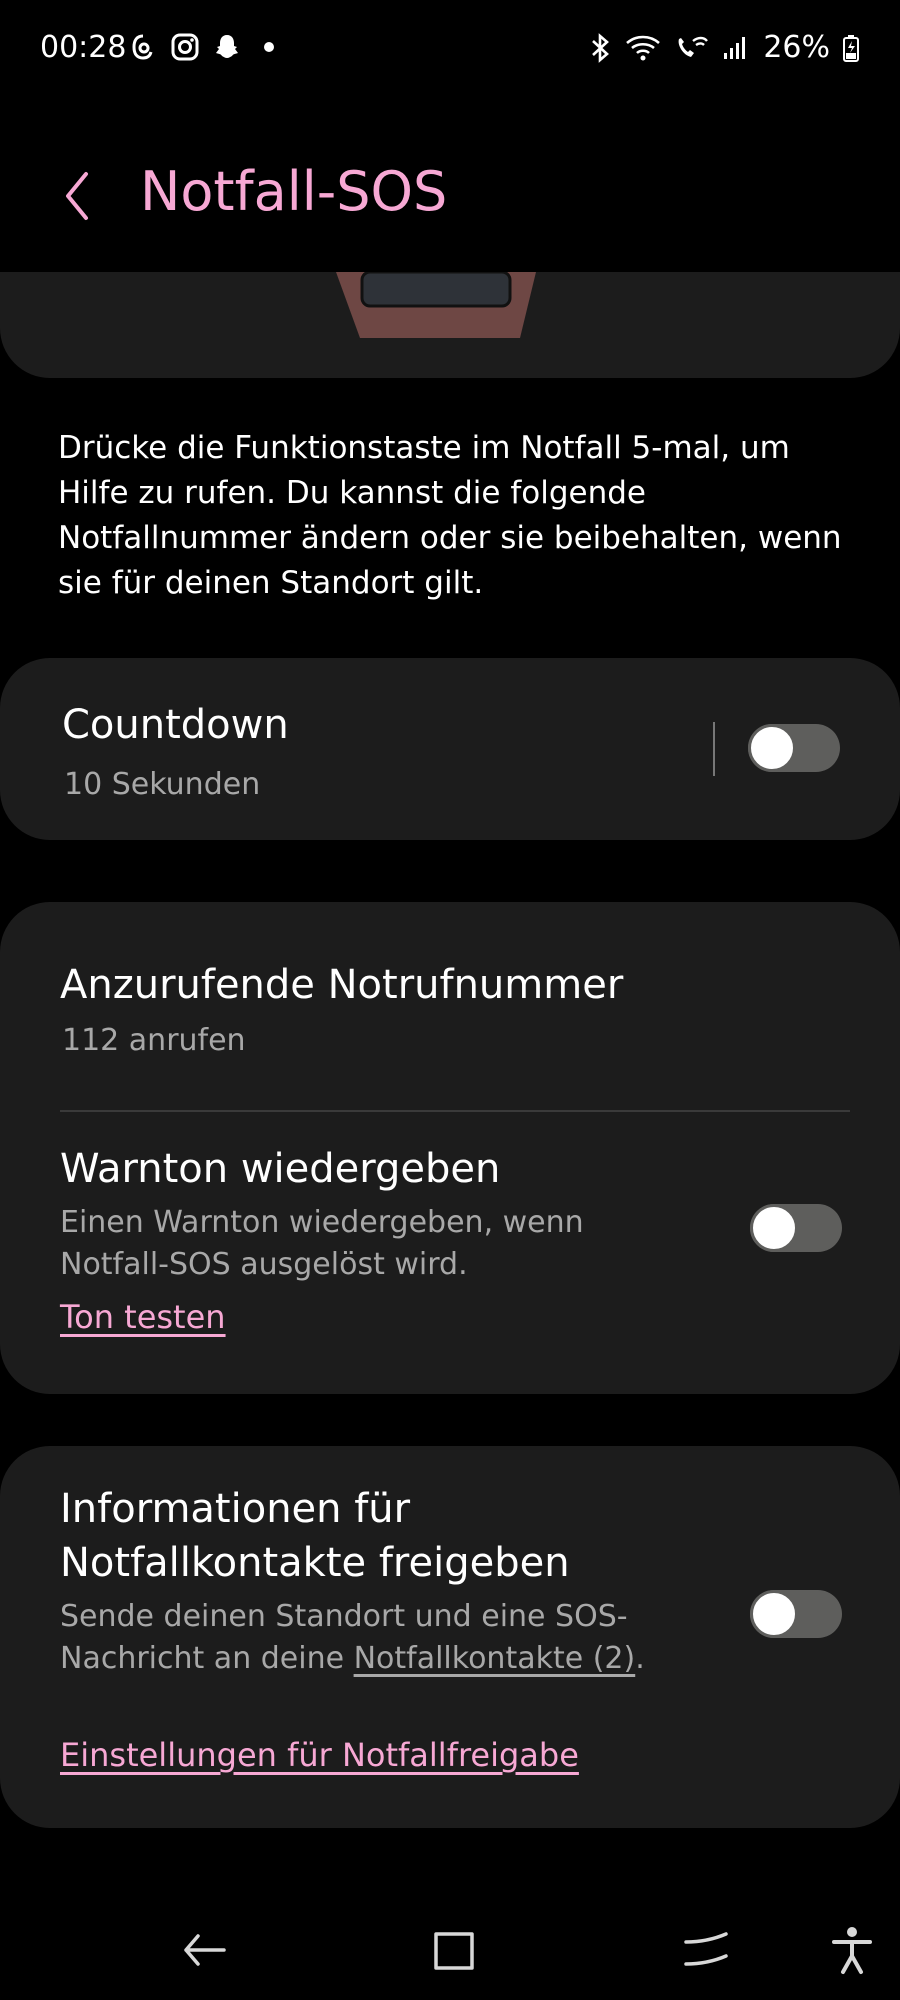 This screenshot has width=900, height=2000. Describe the element at coordinates (436, 305) in the screenshot. I see `watch-illustration` at that location.